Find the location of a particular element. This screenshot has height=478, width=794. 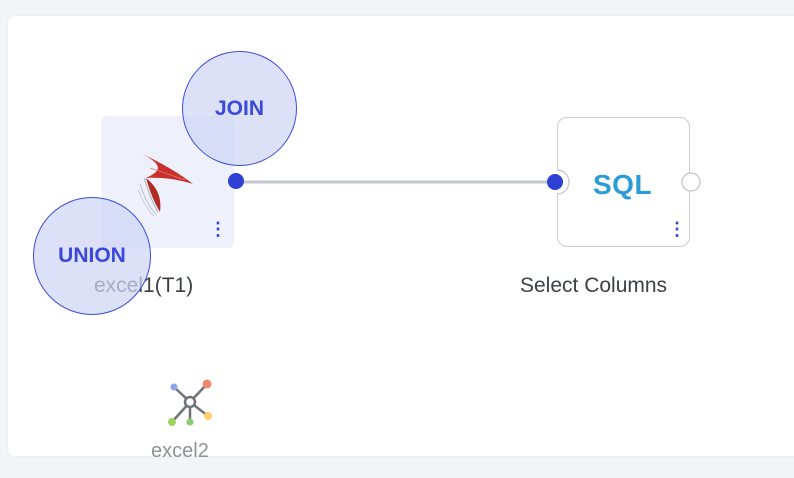

sql-node-label: Select Columns is located at coordinates (594, 285).